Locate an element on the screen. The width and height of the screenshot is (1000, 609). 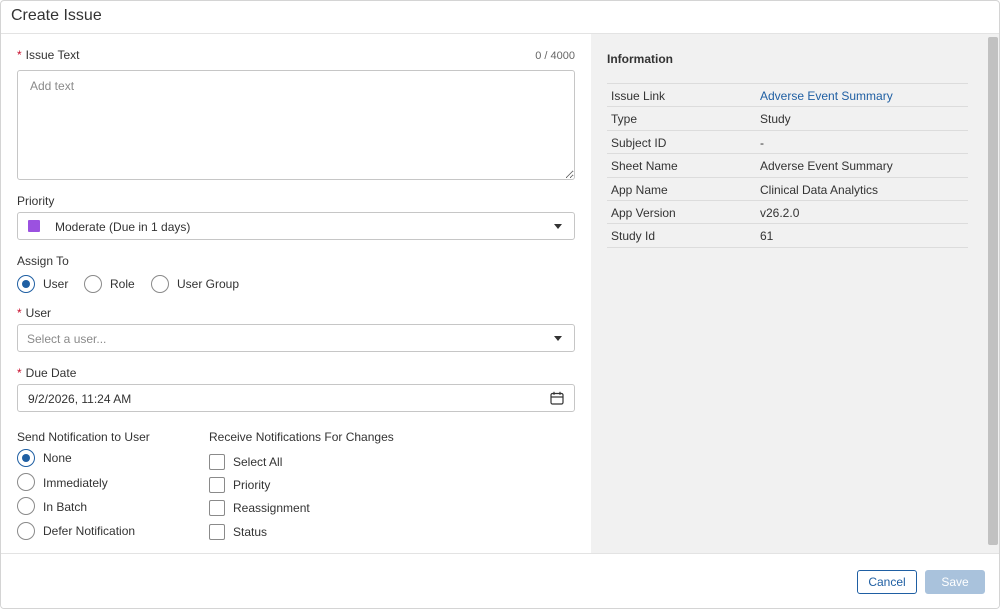
select-all-label: Select All is located at coordinates (258, 462).